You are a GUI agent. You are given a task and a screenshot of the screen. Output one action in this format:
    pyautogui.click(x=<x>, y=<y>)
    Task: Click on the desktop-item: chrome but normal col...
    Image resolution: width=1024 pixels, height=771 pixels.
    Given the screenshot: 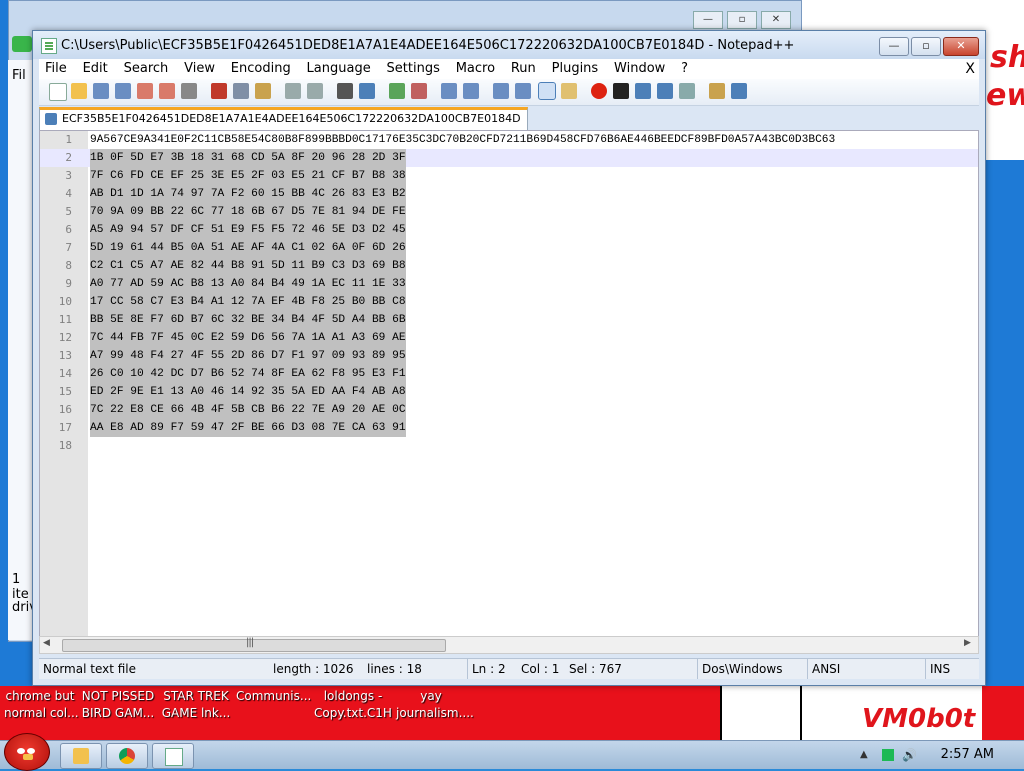 What is the action you would take?
    pyautogui.click(x=41, y=705)
    